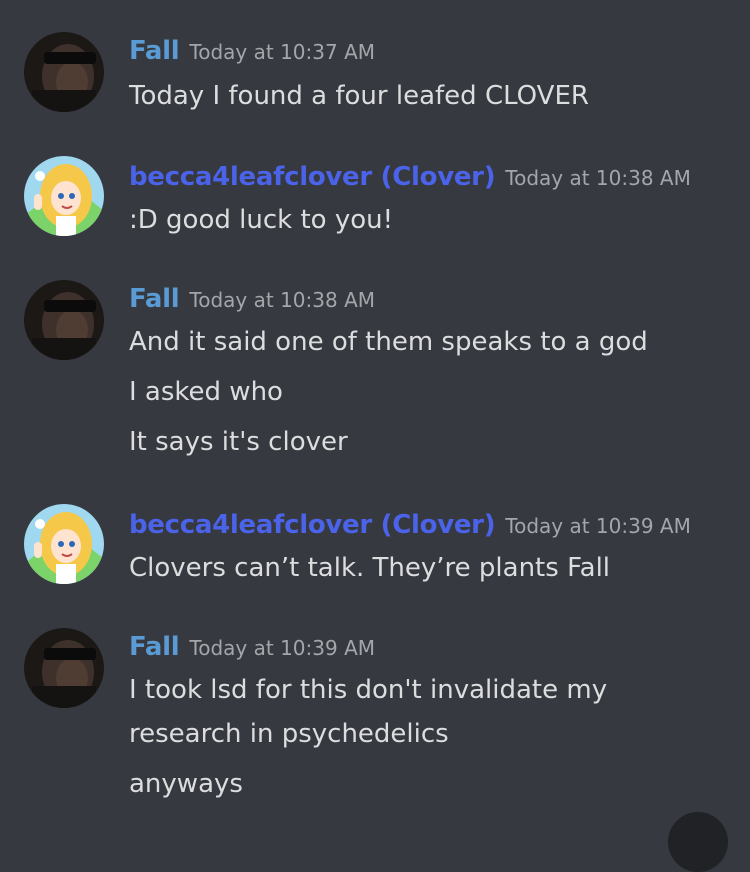 This screenshot has height=872, width=750. Describe the element at coordinates (368, 690) in the screenshot. I see `message-text: I took lsd for this don't invalidate my` at that location.